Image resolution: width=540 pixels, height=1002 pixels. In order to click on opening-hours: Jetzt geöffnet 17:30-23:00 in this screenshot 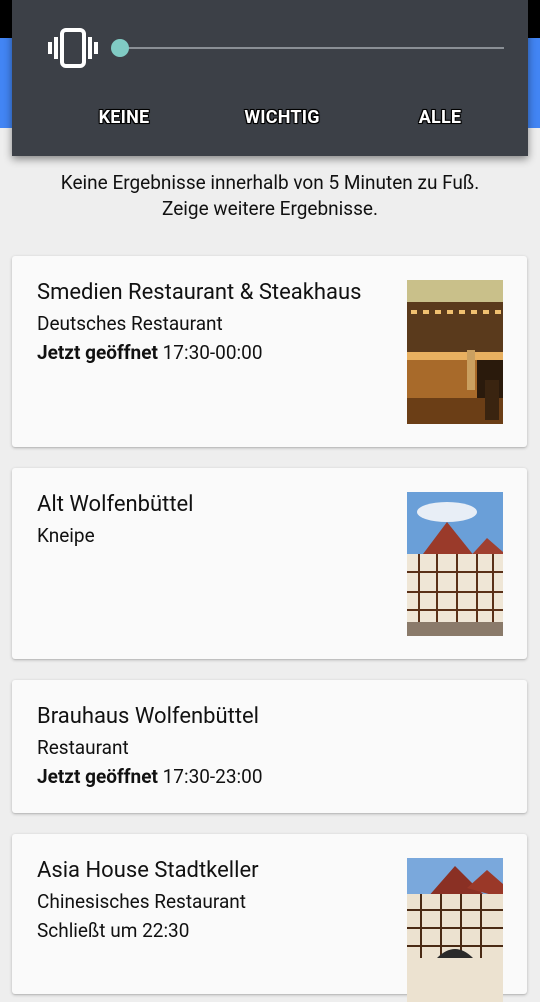, I will do `click(150, 776)`.